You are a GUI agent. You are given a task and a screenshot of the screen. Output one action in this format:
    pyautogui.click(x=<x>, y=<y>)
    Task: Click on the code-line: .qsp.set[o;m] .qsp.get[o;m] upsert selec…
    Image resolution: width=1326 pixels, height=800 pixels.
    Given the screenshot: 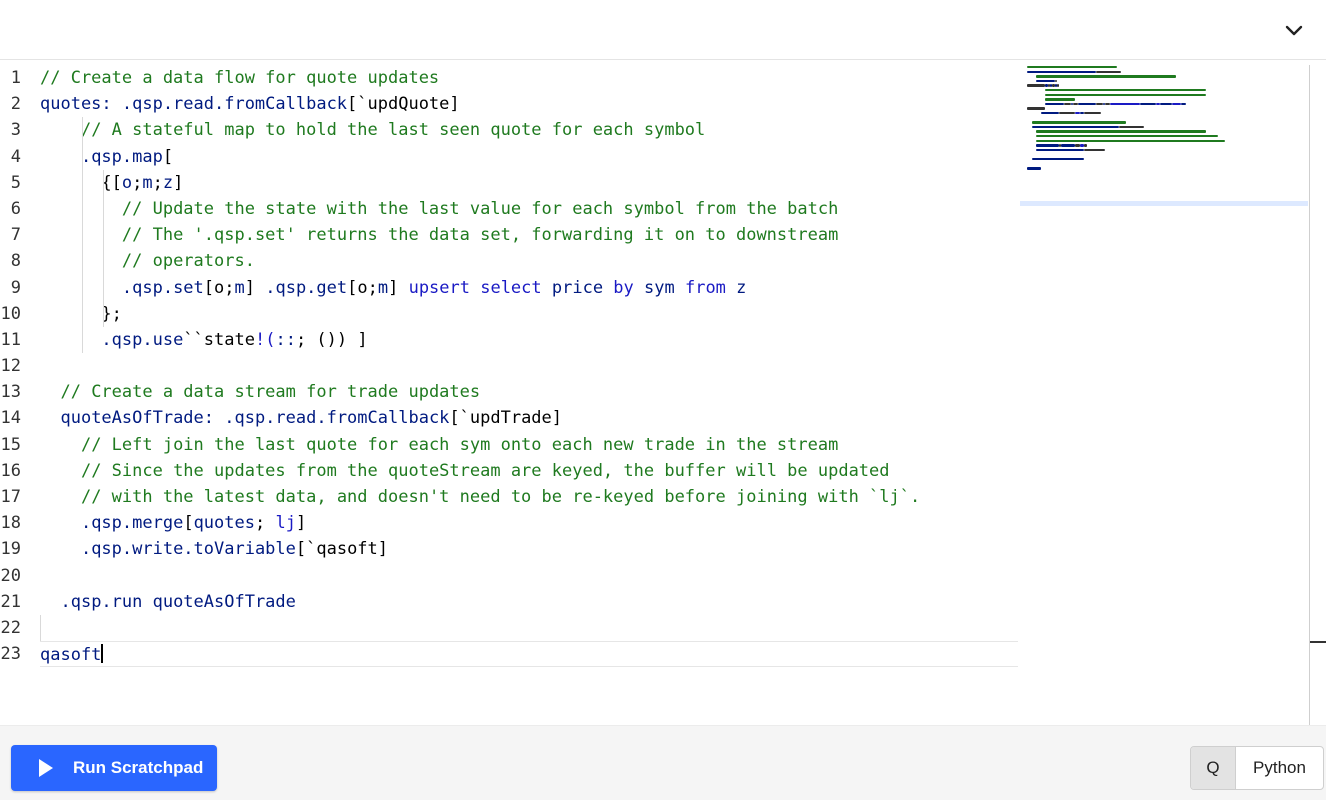 What is the action you would take?
    pyautogui.click(x=529, y=287)
    